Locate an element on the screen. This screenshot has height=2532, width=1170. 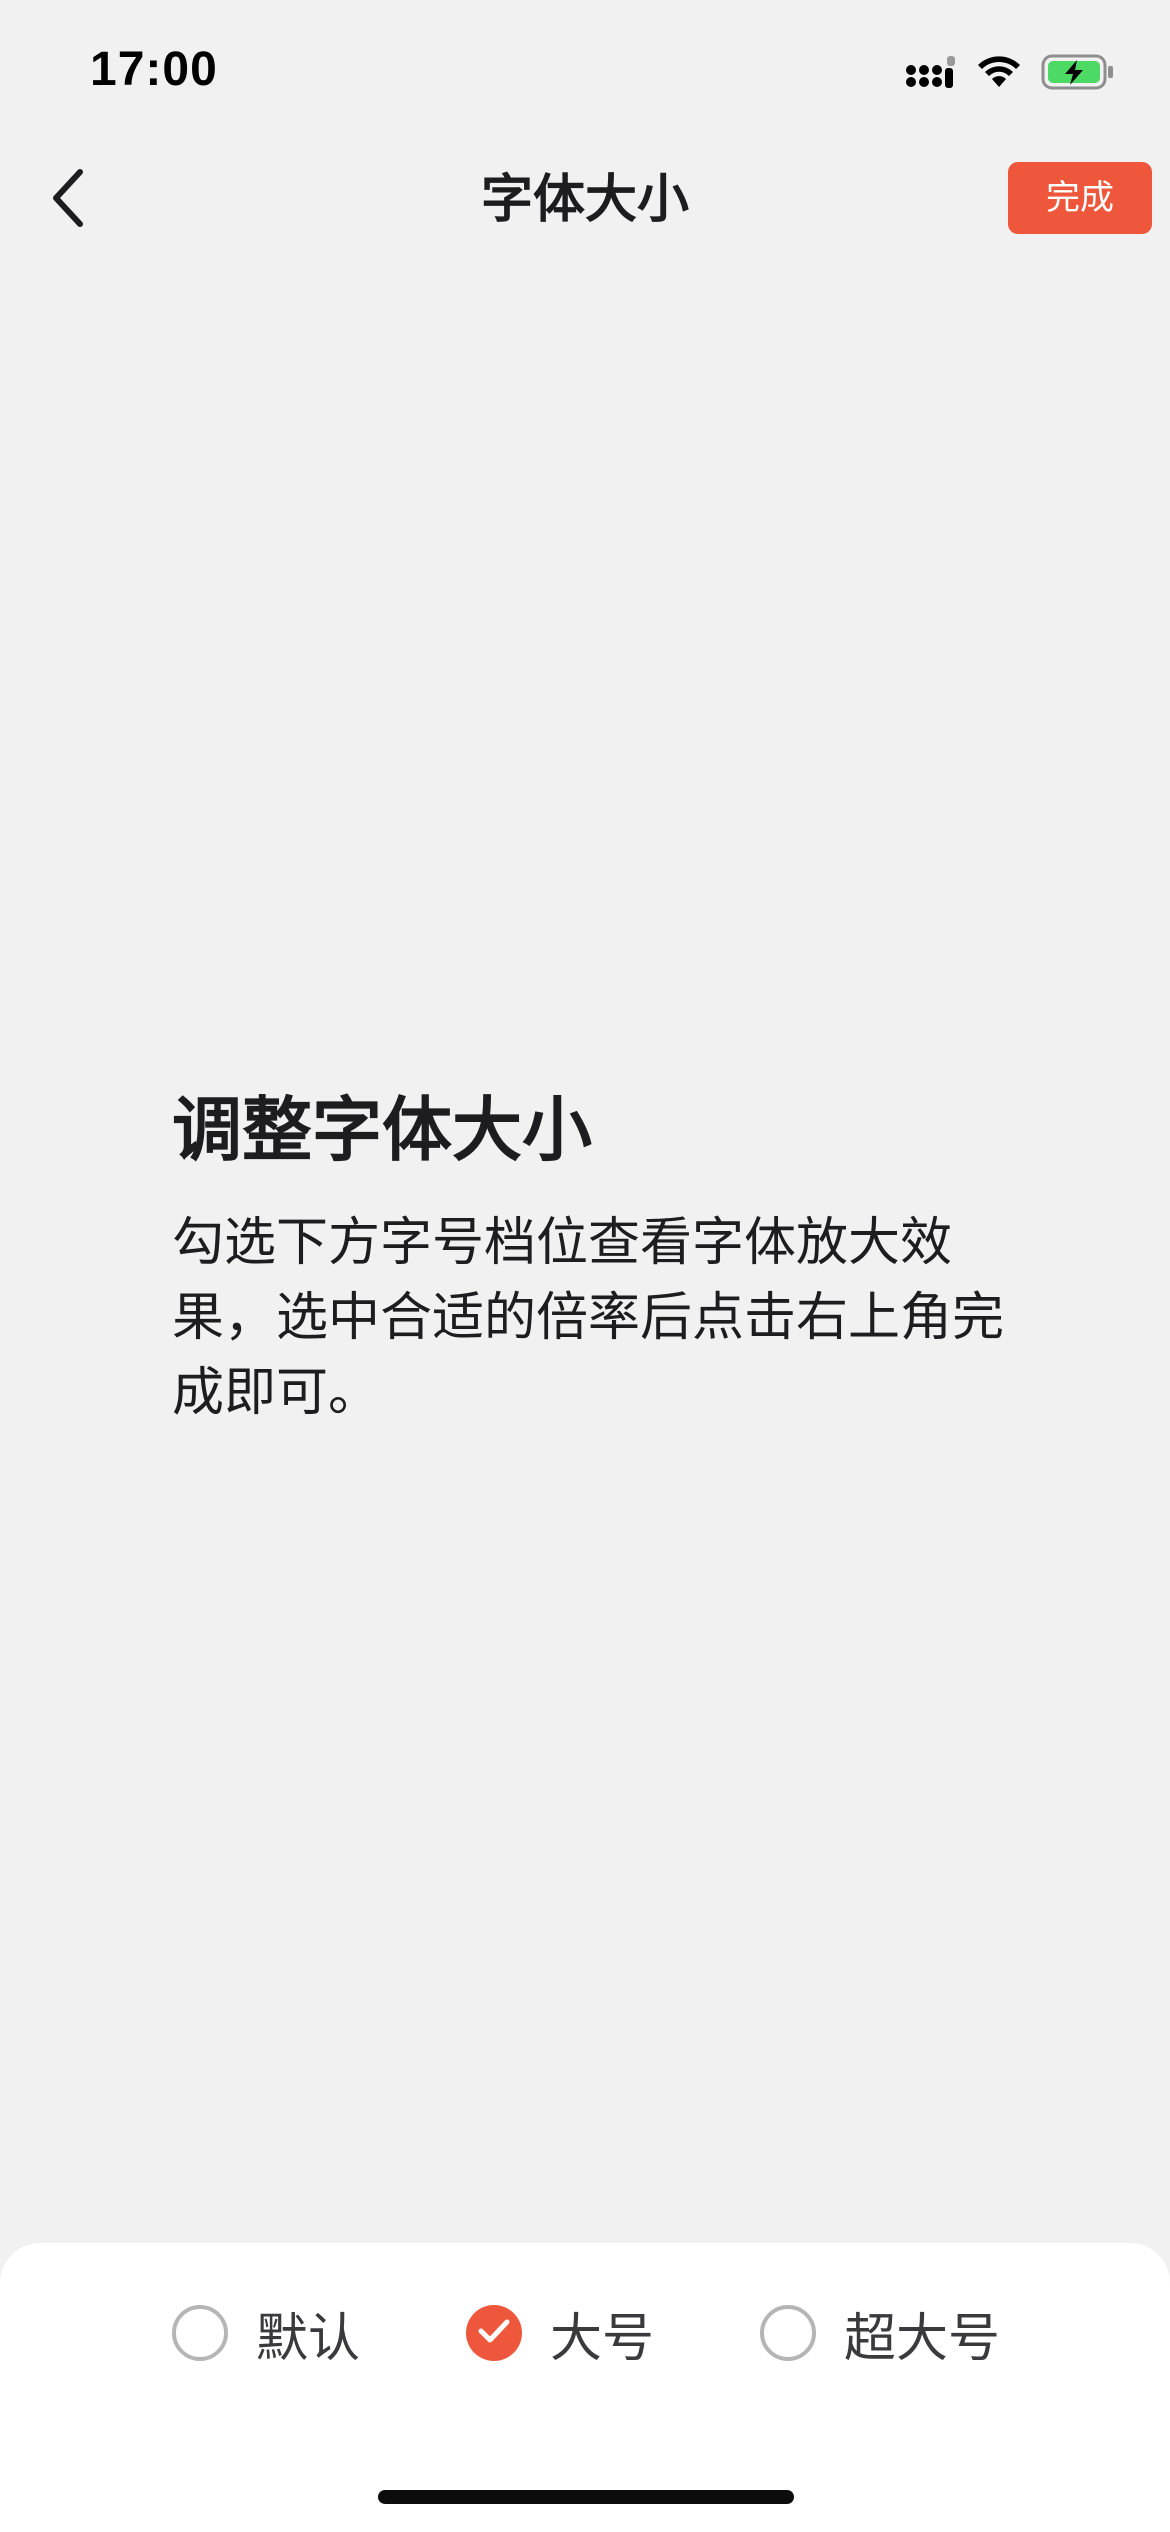
status-bar: 17:00 is located at coordinates (585, 75).